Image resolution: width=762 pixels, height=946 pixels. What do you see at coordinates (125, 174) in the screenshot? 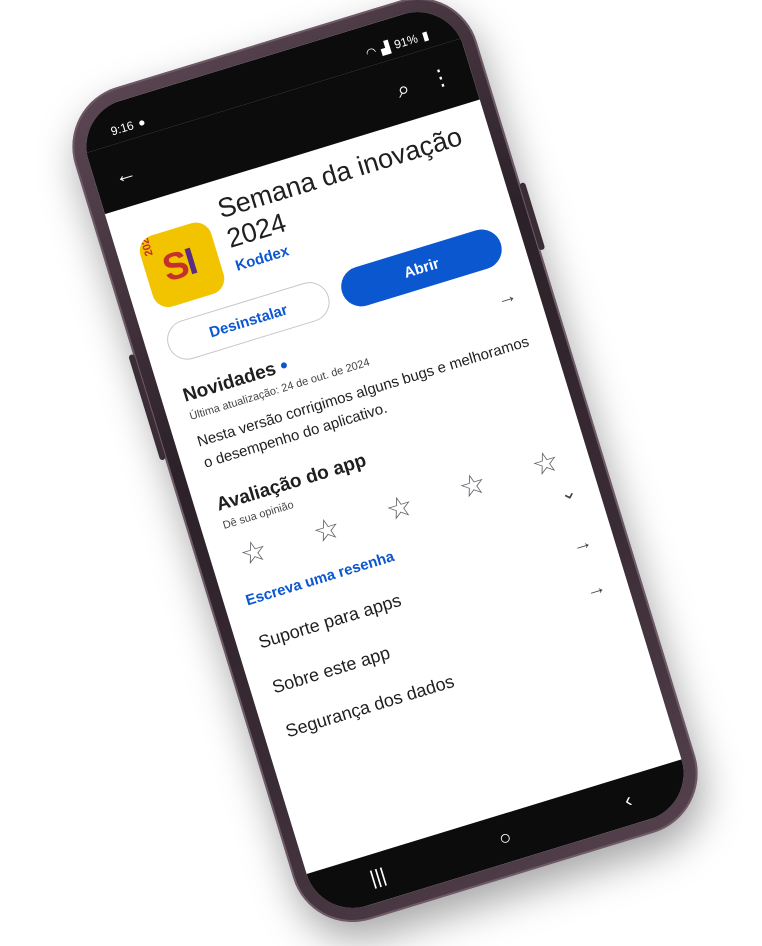
I see `back-arrow-icon: ←` at bounding box center [125, 174].